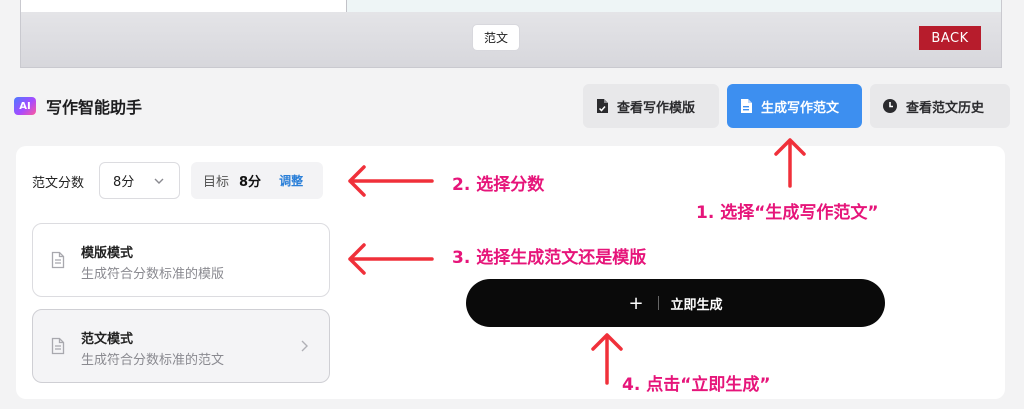  Describe the element at coordinates (107, 339) in the screenshot. I see `essay-mode-title: 范文模式` at that location.